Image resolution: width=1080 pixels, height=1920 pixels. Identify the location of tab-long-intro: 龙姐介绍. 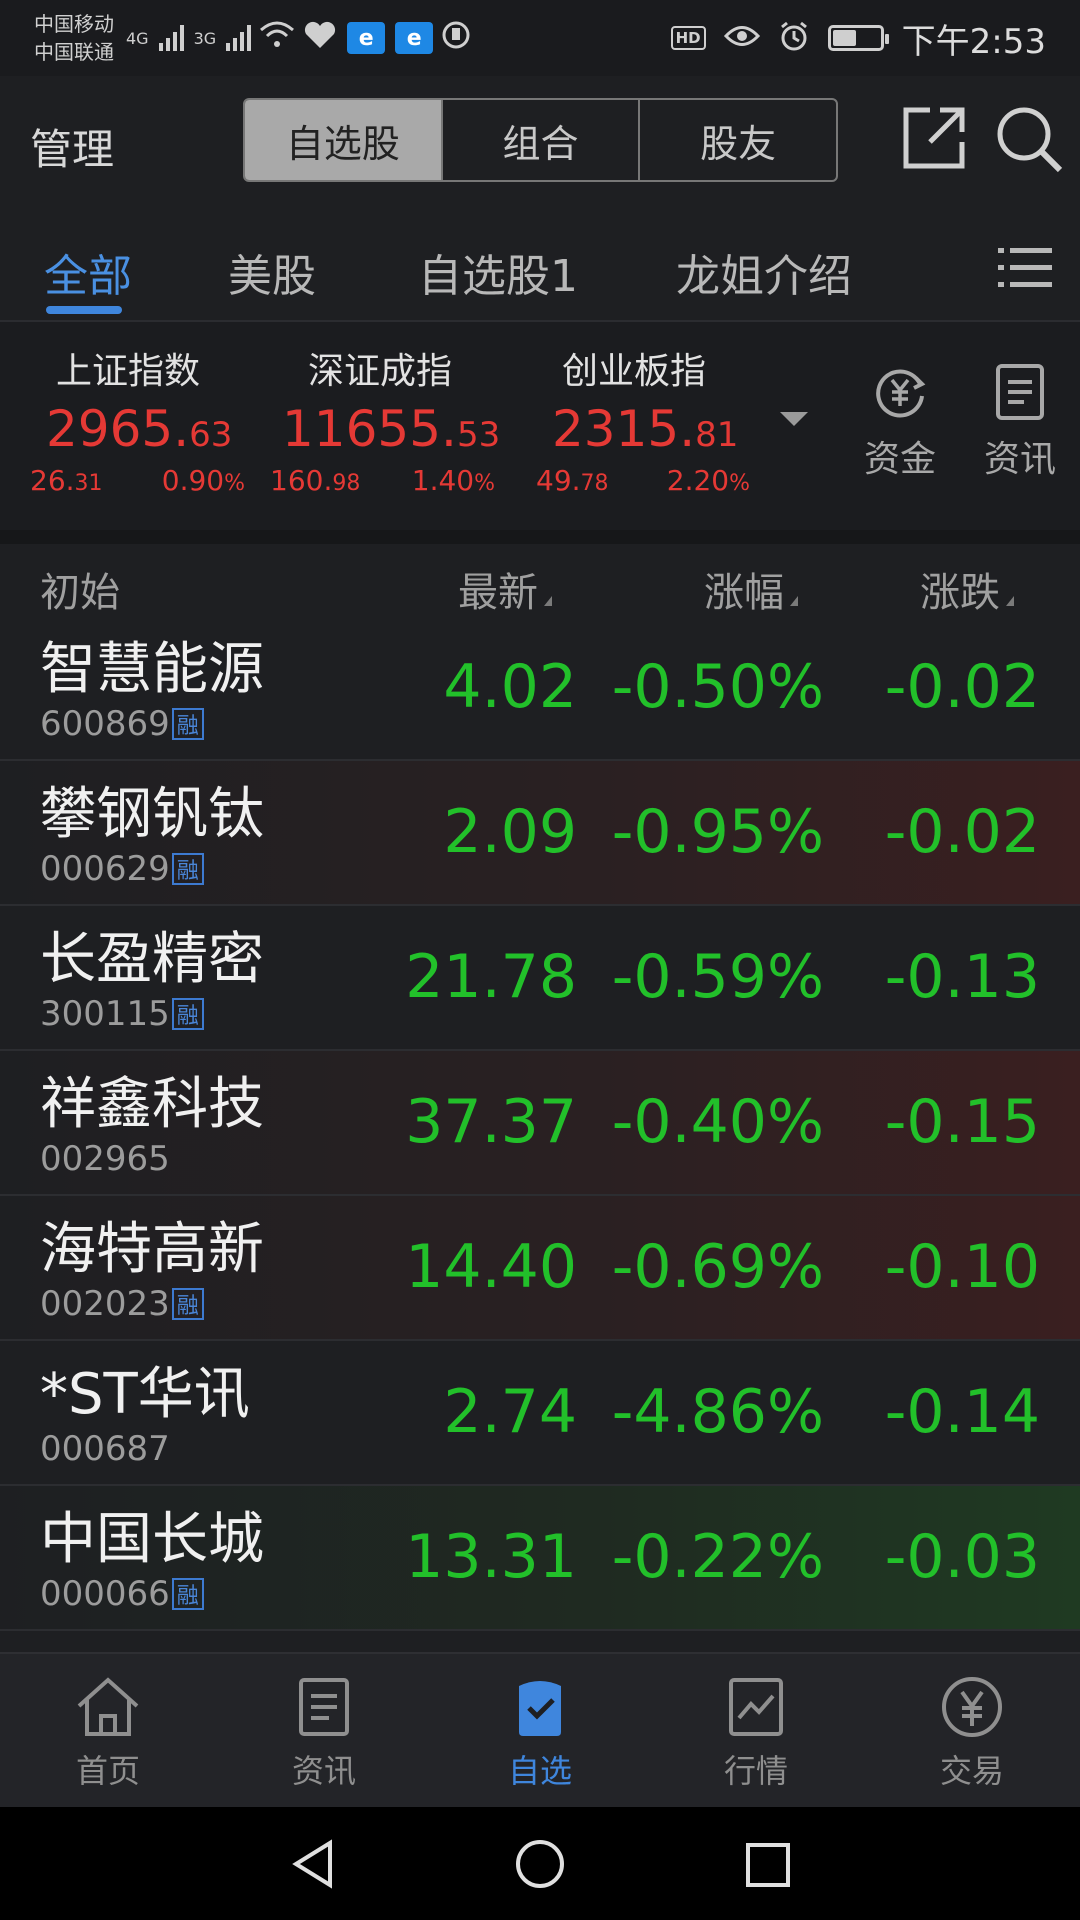
(764, 272).